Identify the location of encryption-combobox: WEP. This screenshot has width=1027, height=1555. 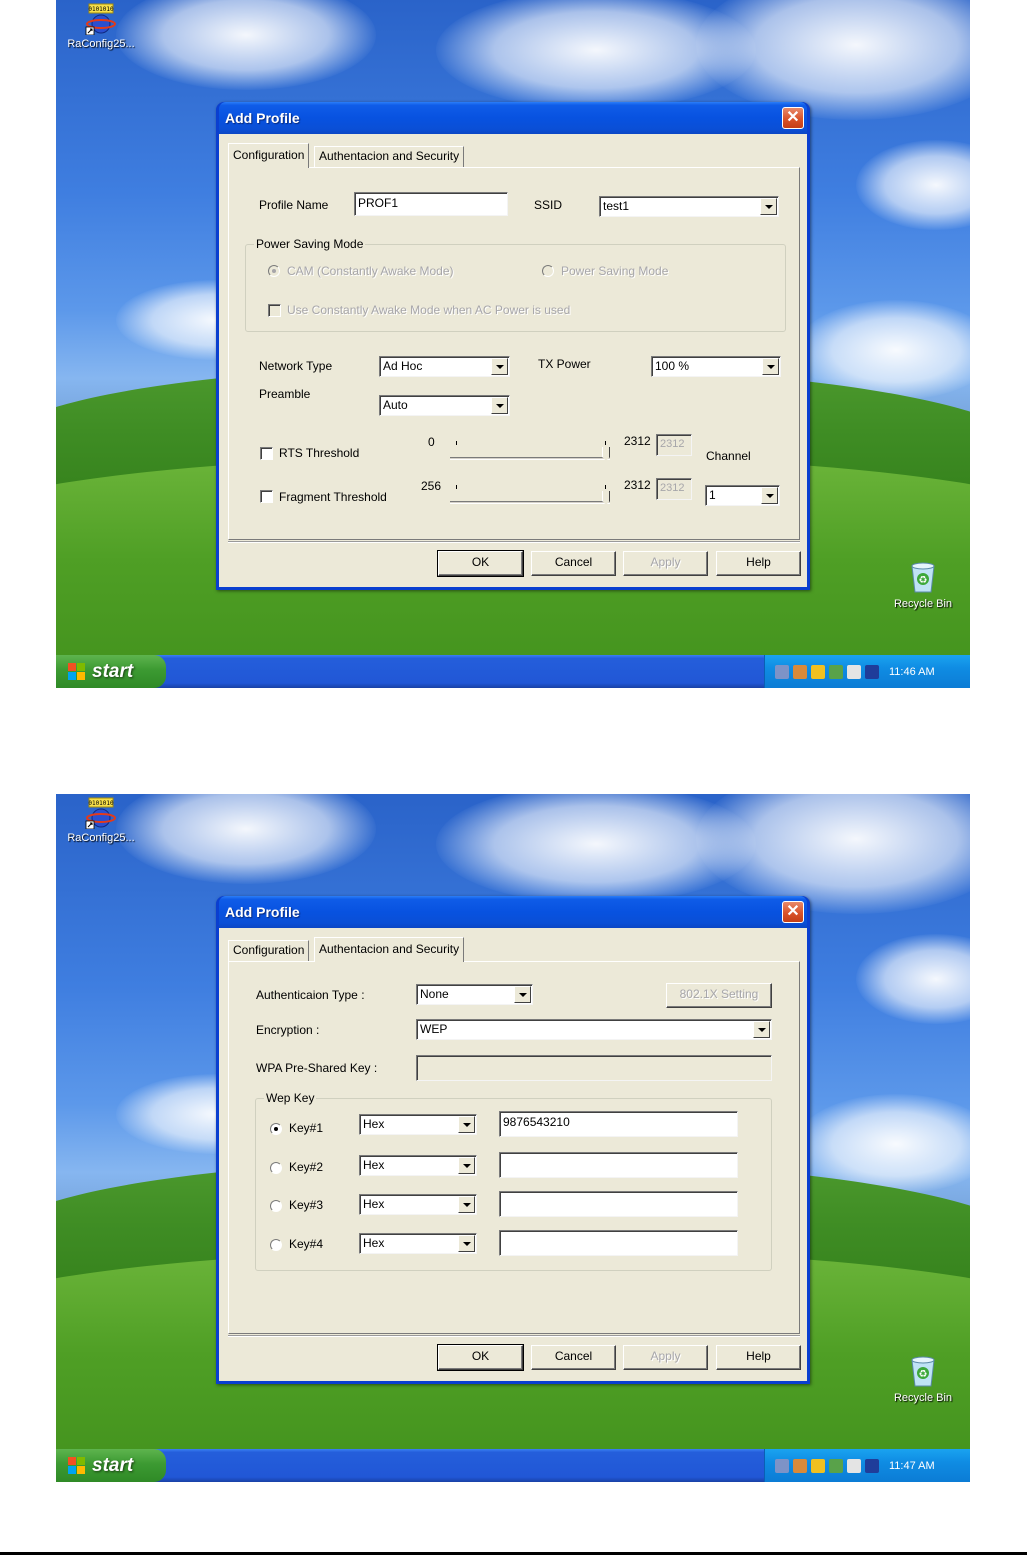
(594, 1029).